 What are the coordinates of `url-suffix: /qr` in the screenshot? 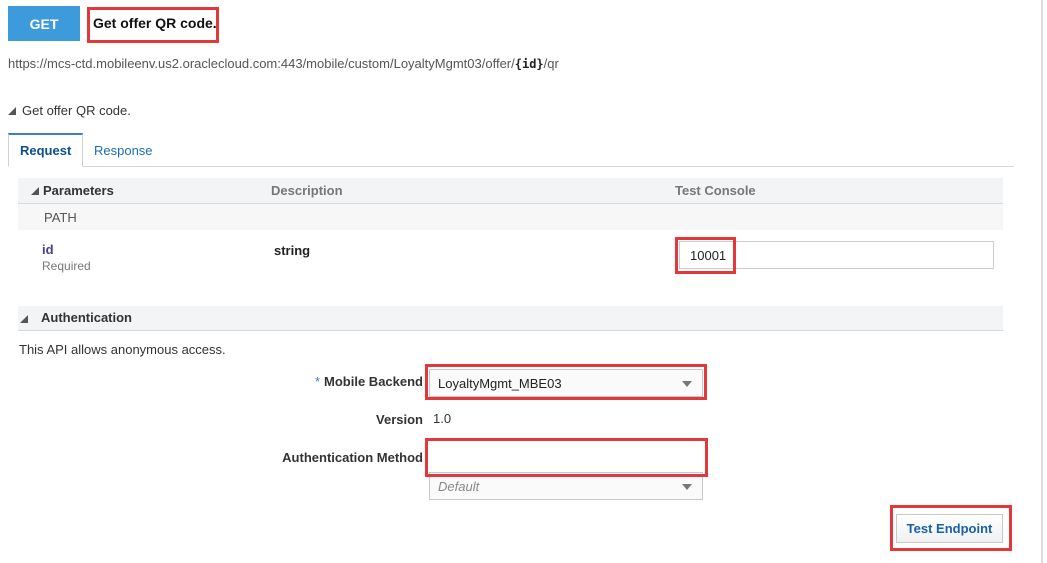 It's located at (551, 63).